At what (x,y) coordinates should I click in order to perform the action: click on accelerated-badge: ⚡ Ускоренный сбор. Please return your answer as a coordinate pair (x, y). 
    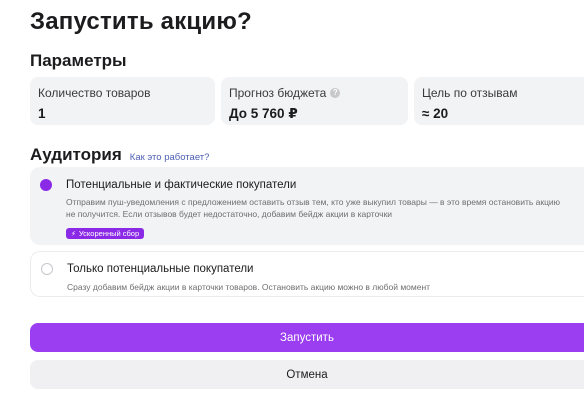
    Looking at the image, I should click on (105, 233).